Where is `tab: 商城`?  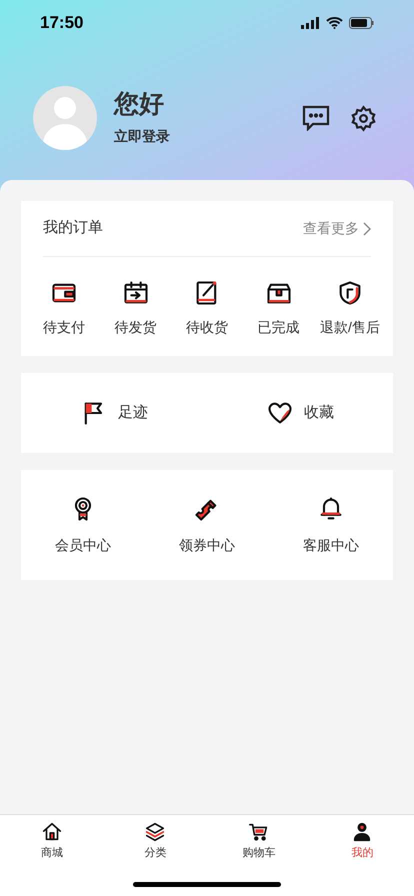 tab: 商城 is located at coordinates (52, 841).